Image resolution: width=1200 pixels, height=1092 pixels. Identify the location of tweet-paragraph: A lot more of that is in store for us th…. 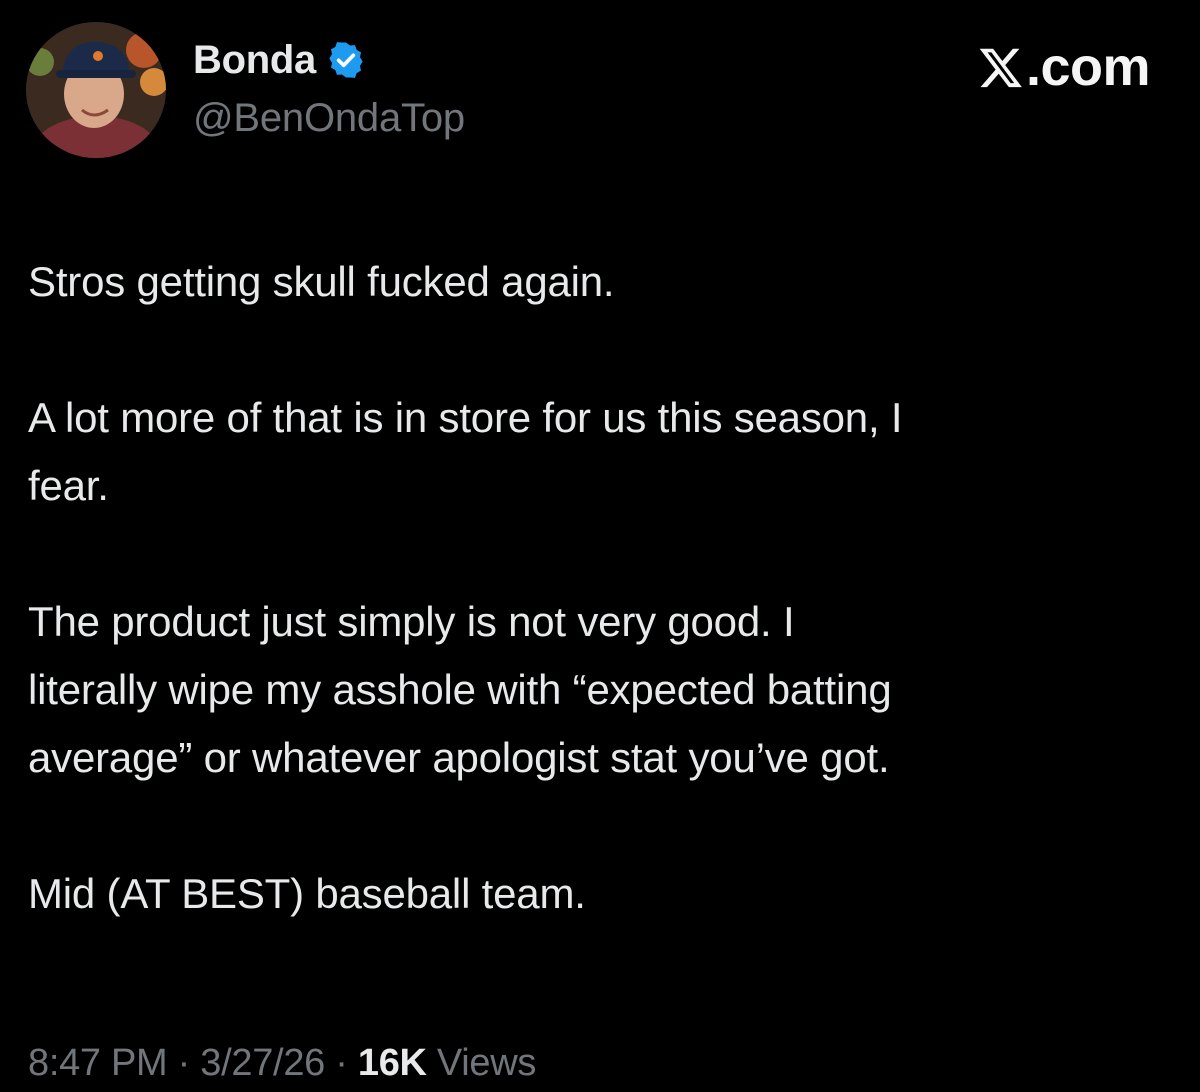
(465, 451).